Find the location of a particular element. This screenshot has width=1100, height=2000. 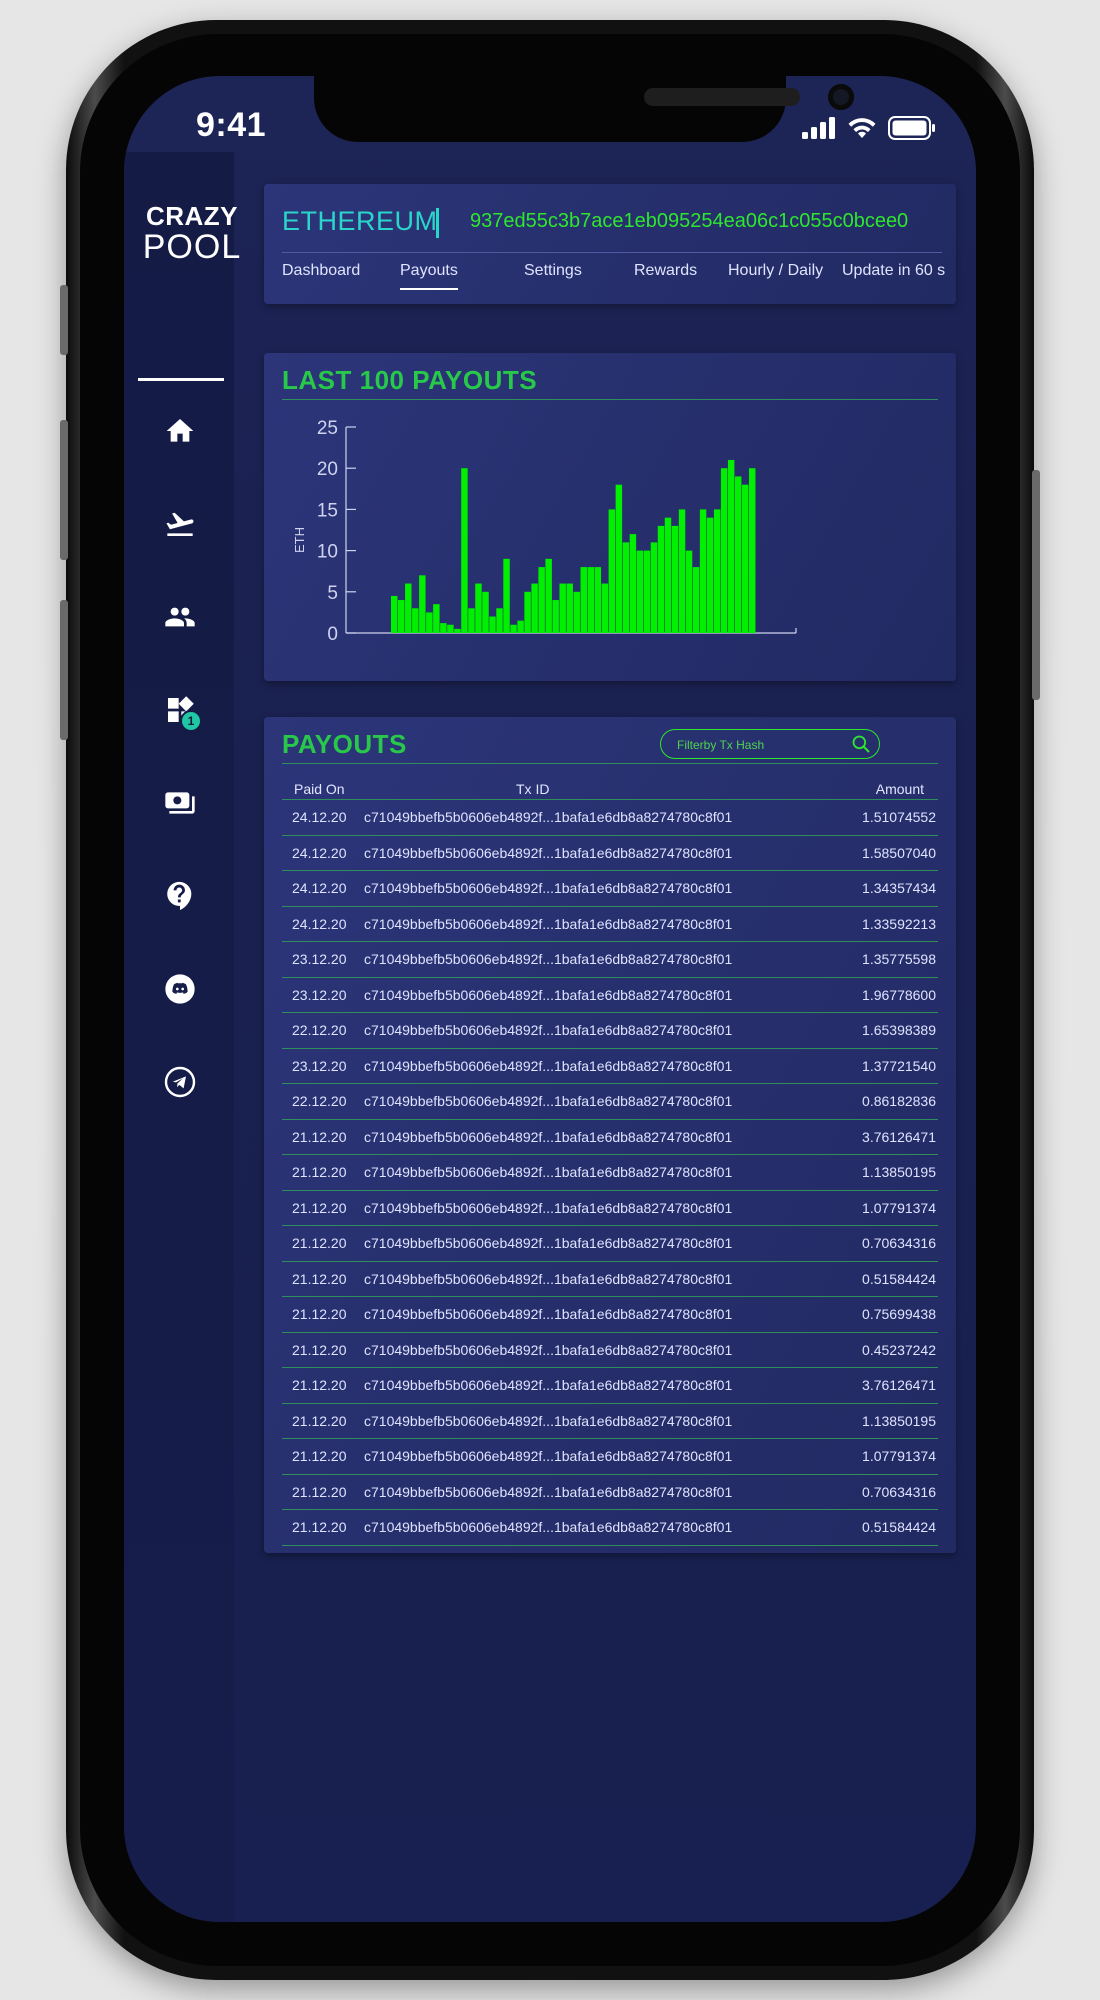

tab-payouts: Payouts is located at coordinates (429, 276).